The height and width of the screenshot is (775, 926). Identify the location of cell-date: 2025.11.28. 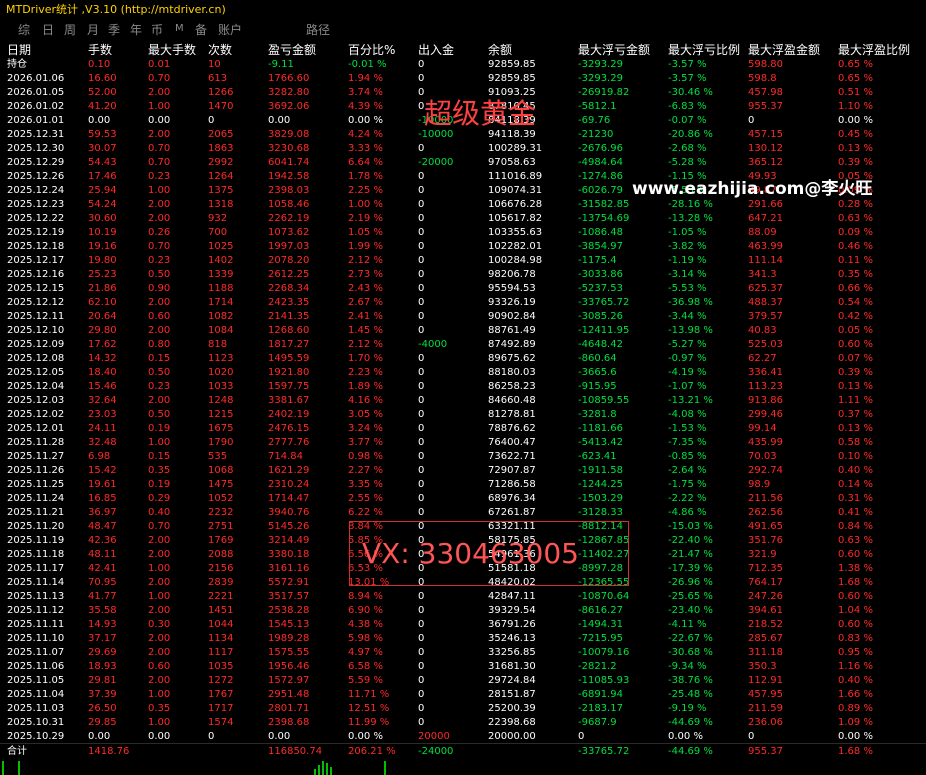
(36, 442).